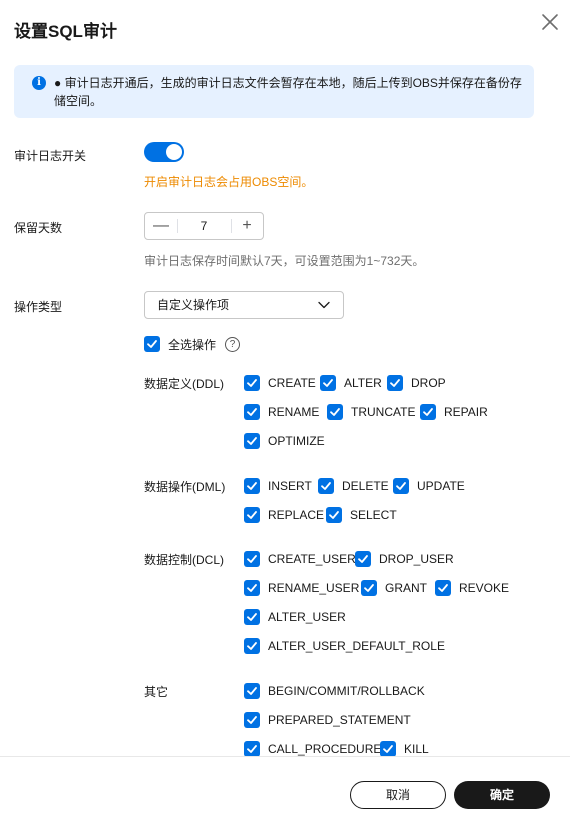  Describe the element at coordinates (484, 588) in the screenshot. I see `checkbox-label: REVOKE` at that location.